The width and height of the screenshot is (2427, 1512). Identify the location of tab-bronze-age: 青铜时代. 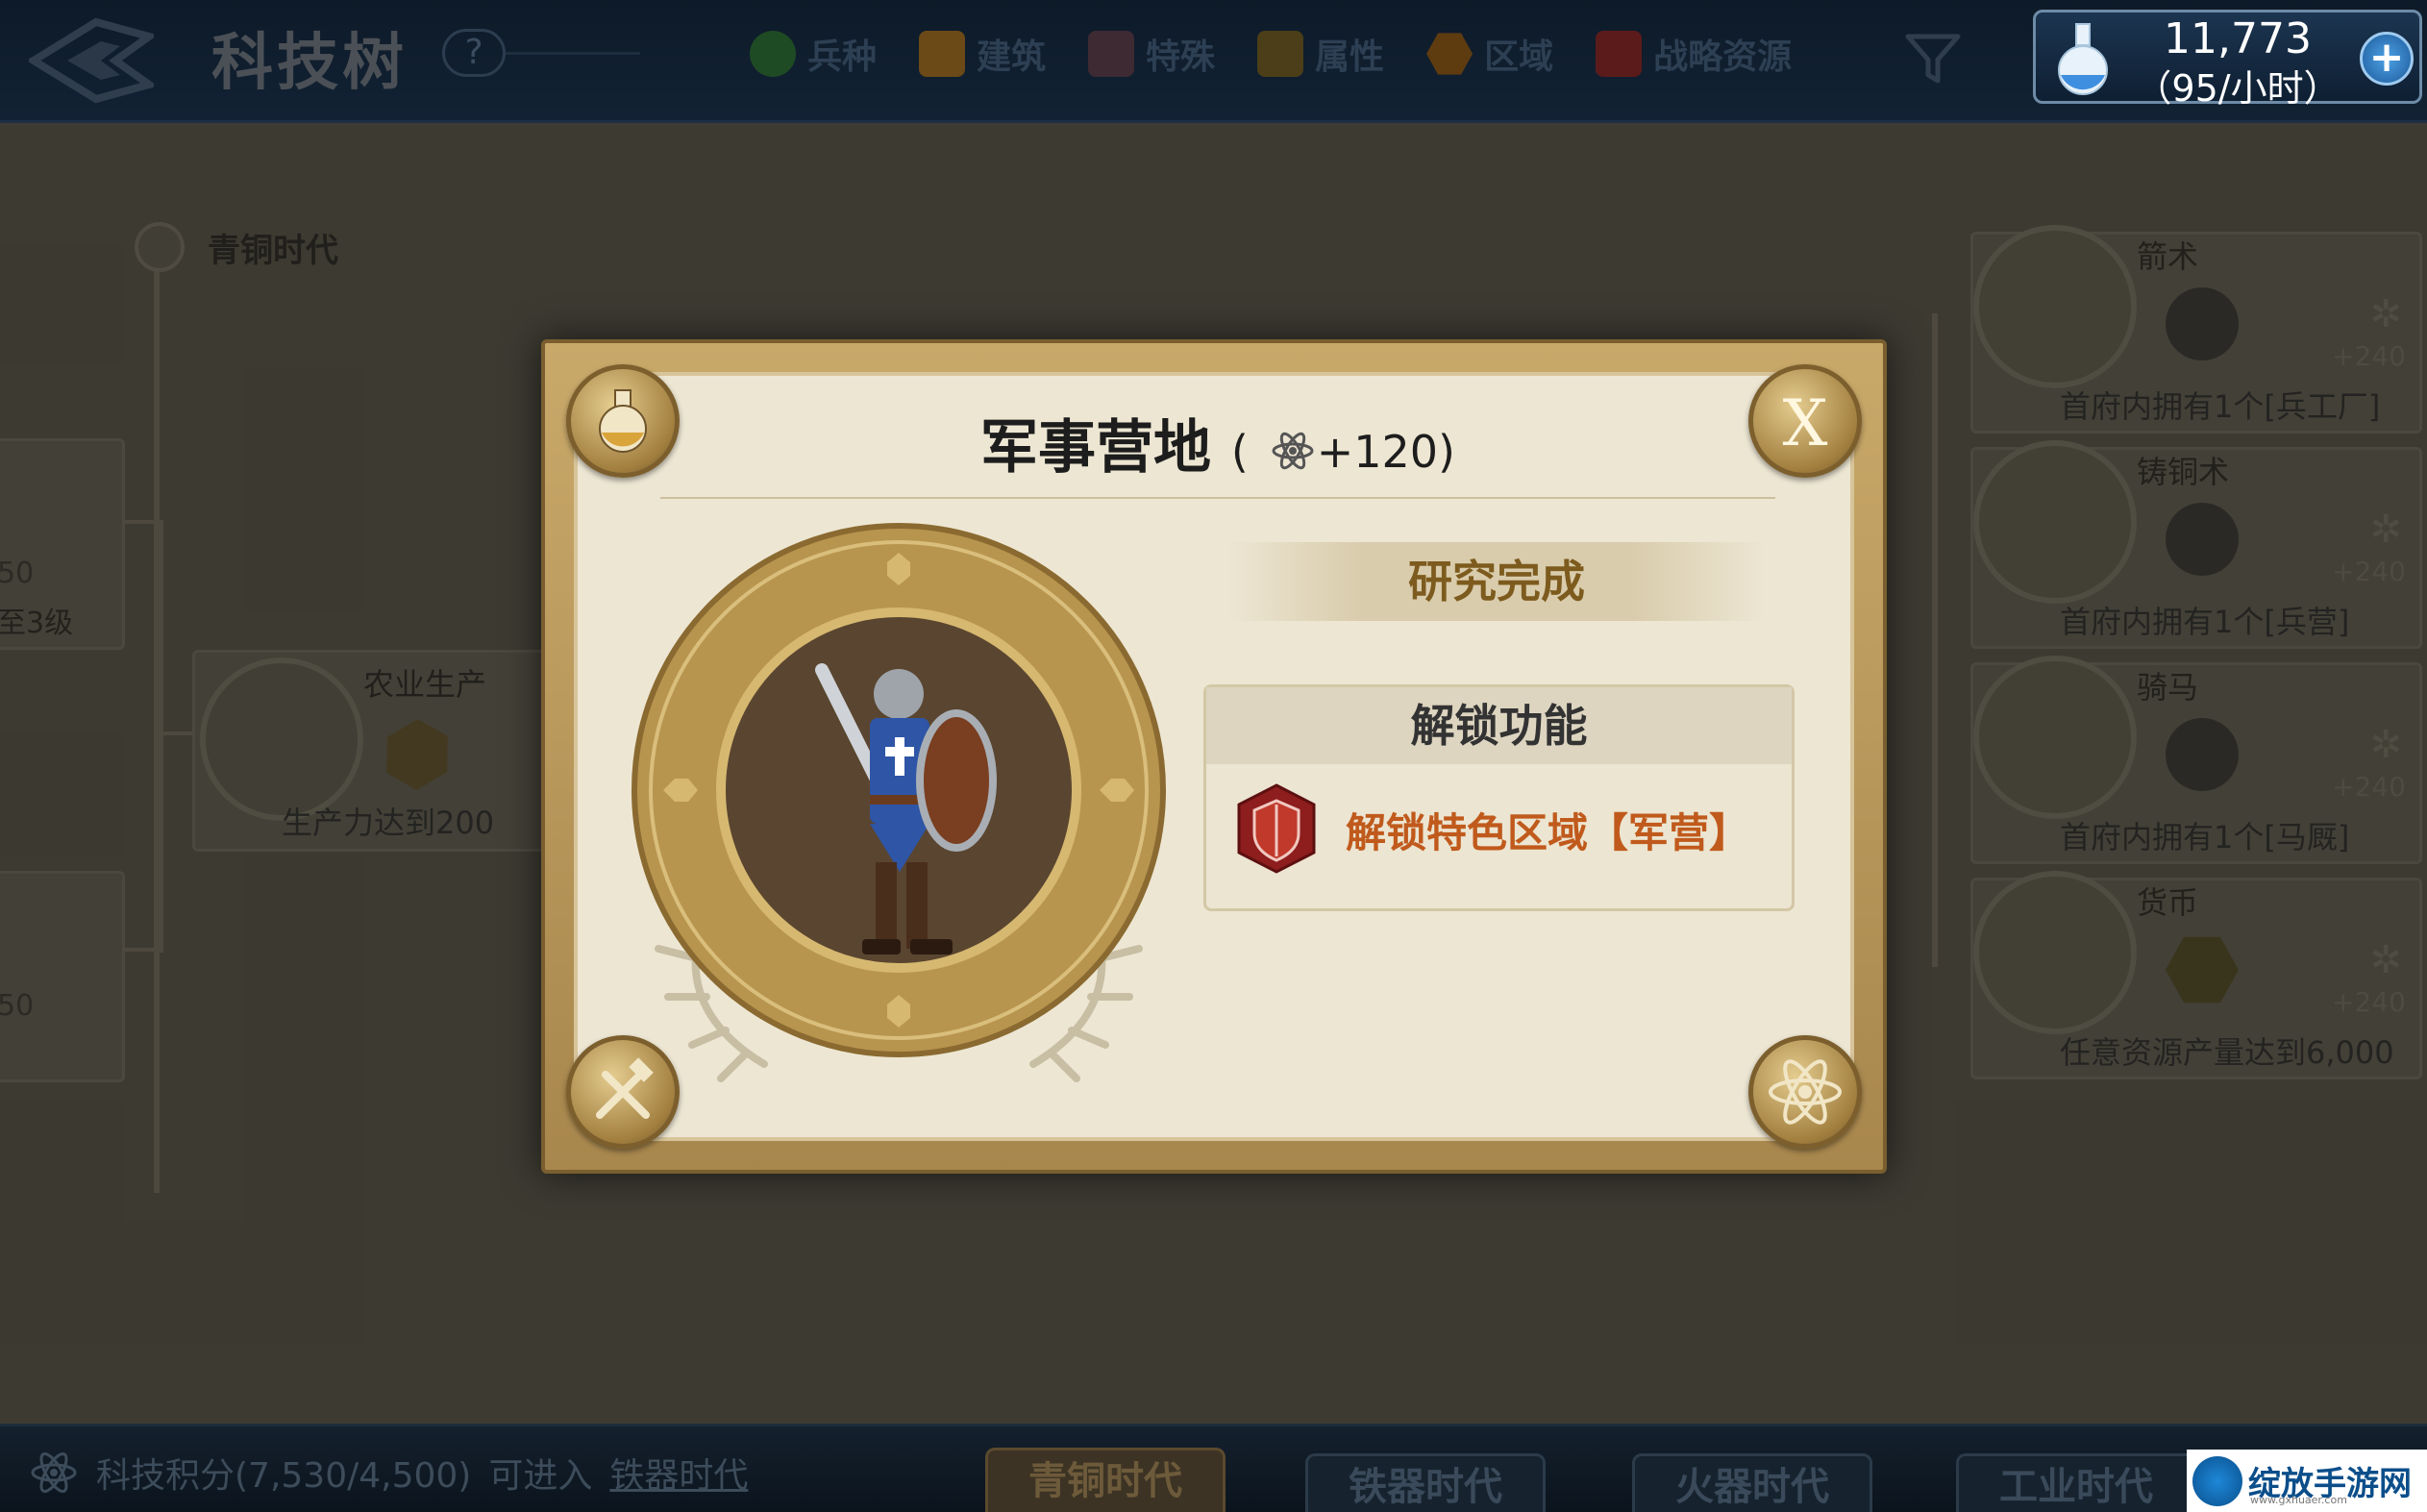
(1105, 1480).